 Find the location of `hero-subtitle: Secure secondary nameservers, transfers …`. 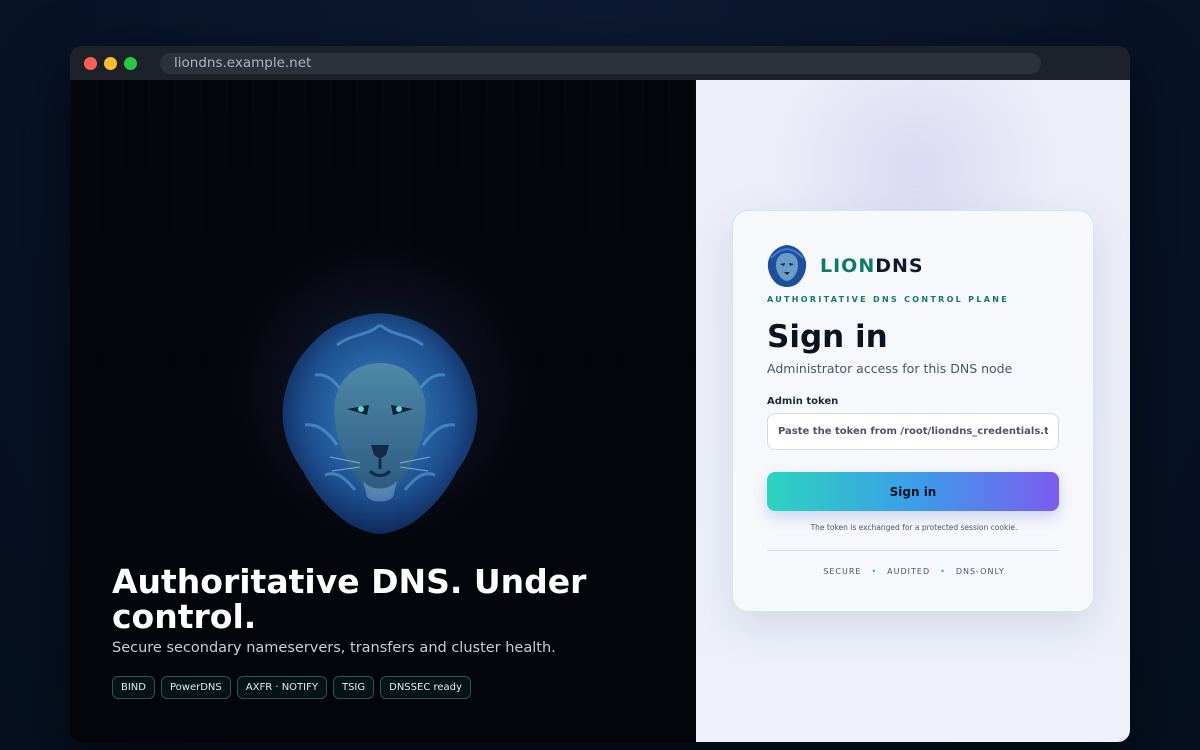

hero-subtitle: Secure secondary nameservers, transfers … is located at coordinates (334, 648).